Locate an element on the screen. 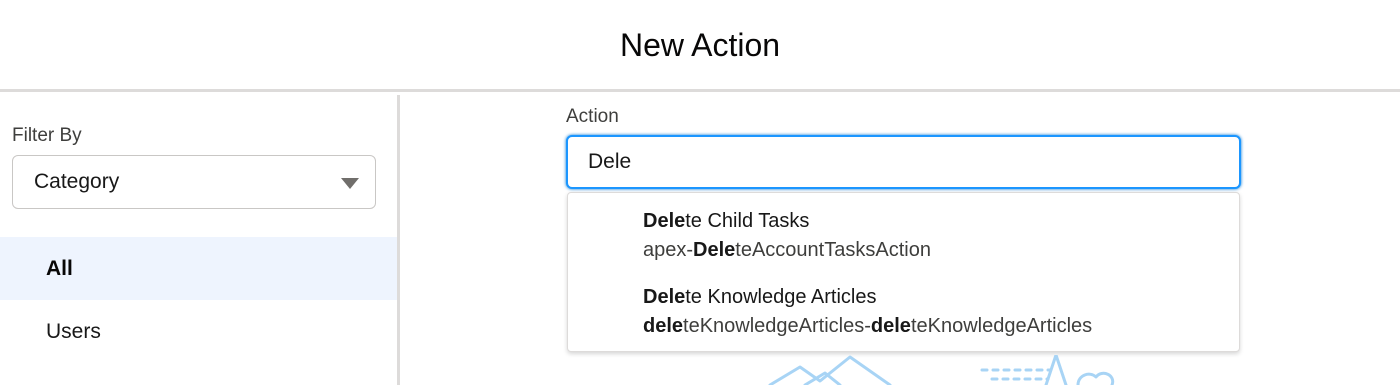  action-field-label: Action is located at coordinates (592, 116).